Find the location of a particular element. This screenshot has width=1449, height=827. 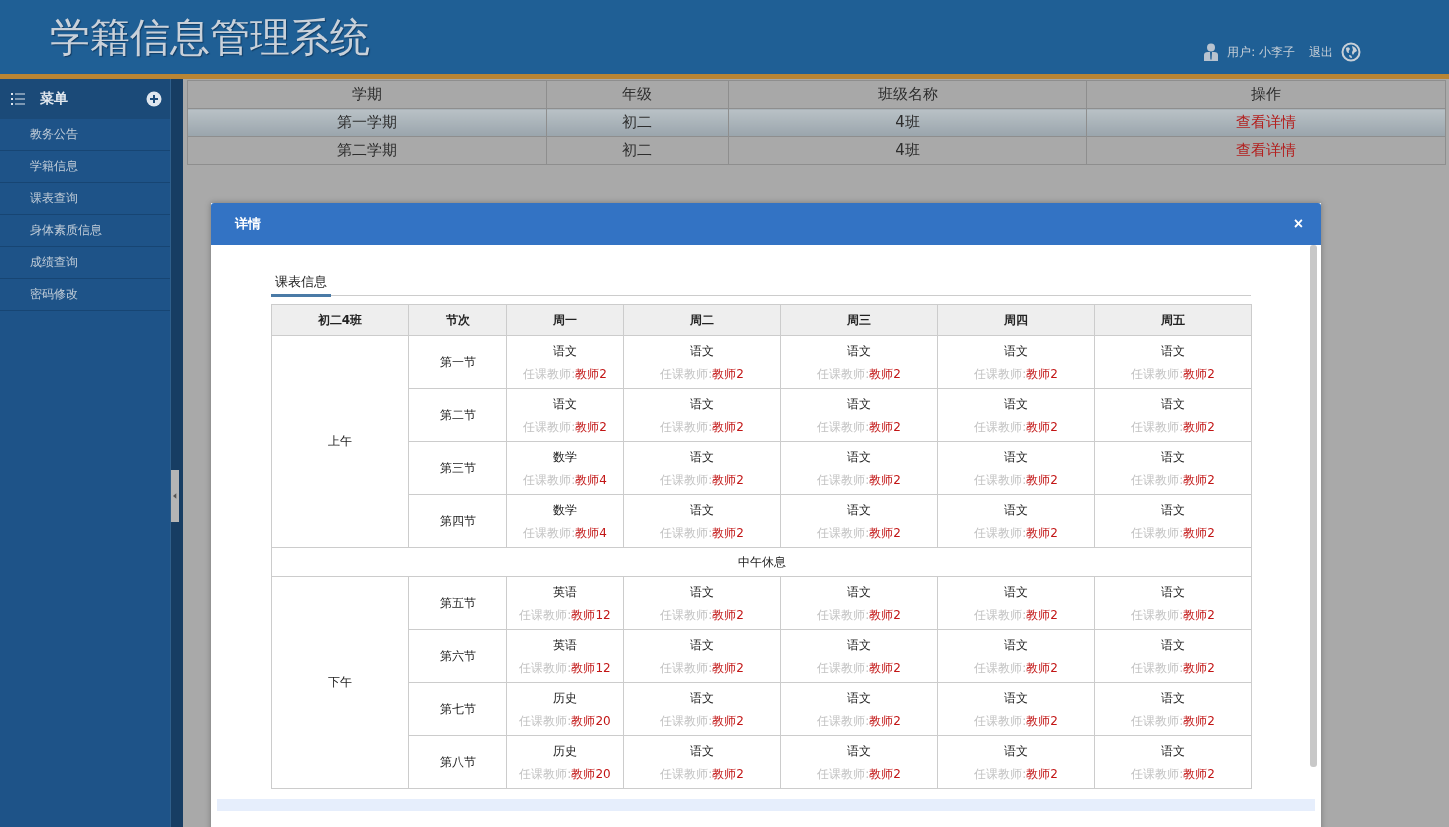

menu-title: 菜单 is located at coordinates (54, 99).